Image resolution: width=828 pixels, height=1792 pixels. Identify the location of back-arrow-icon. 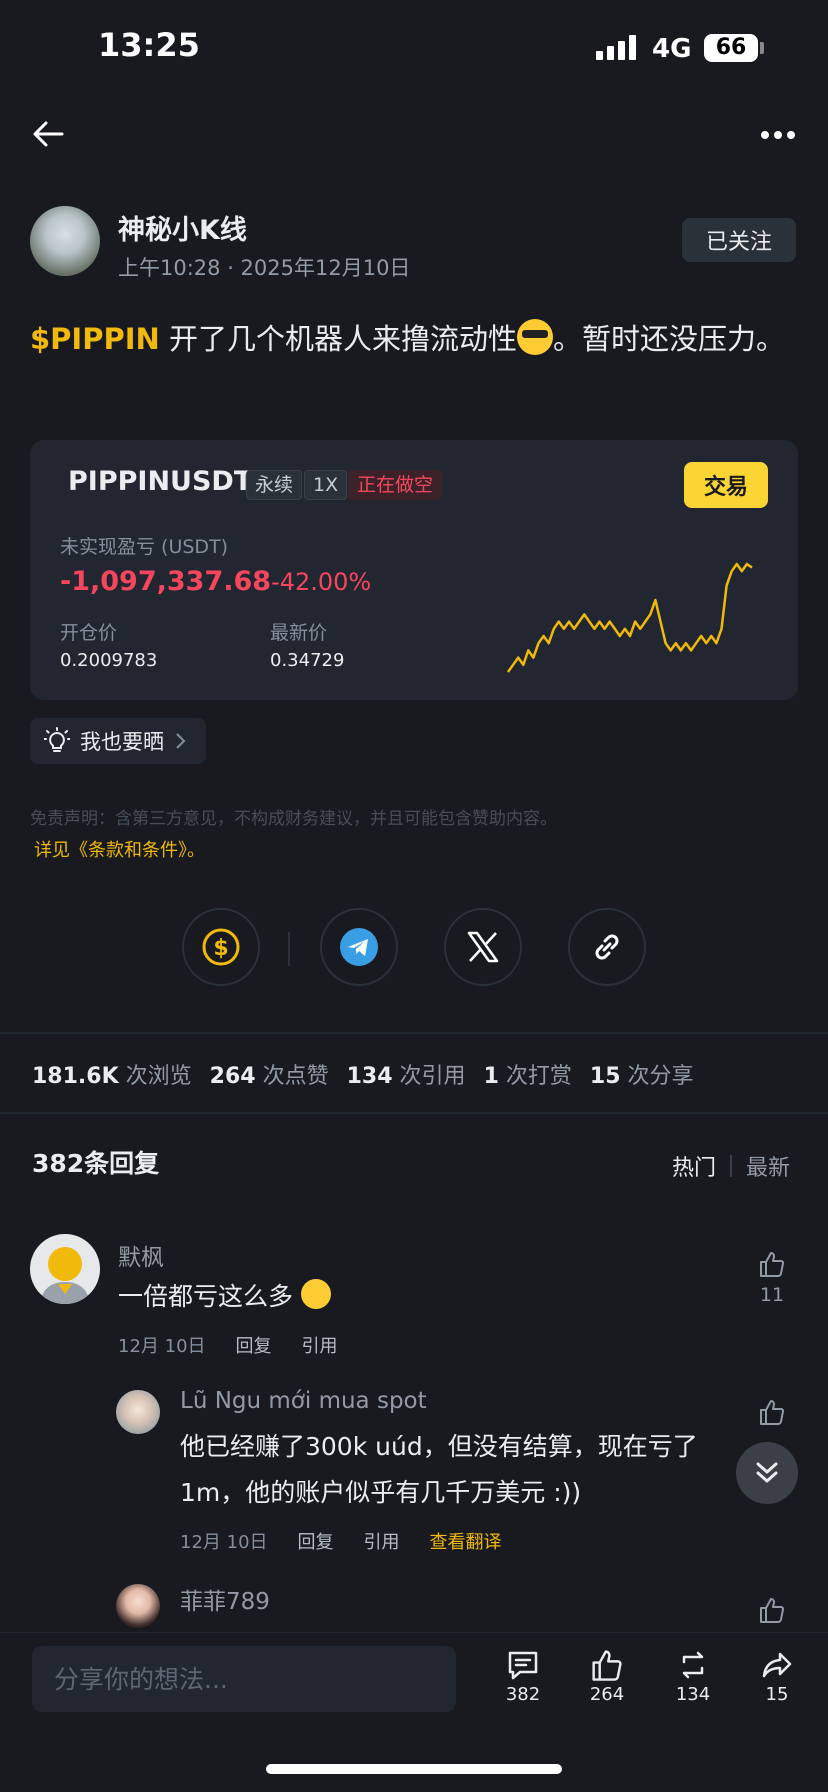
(48, 136).